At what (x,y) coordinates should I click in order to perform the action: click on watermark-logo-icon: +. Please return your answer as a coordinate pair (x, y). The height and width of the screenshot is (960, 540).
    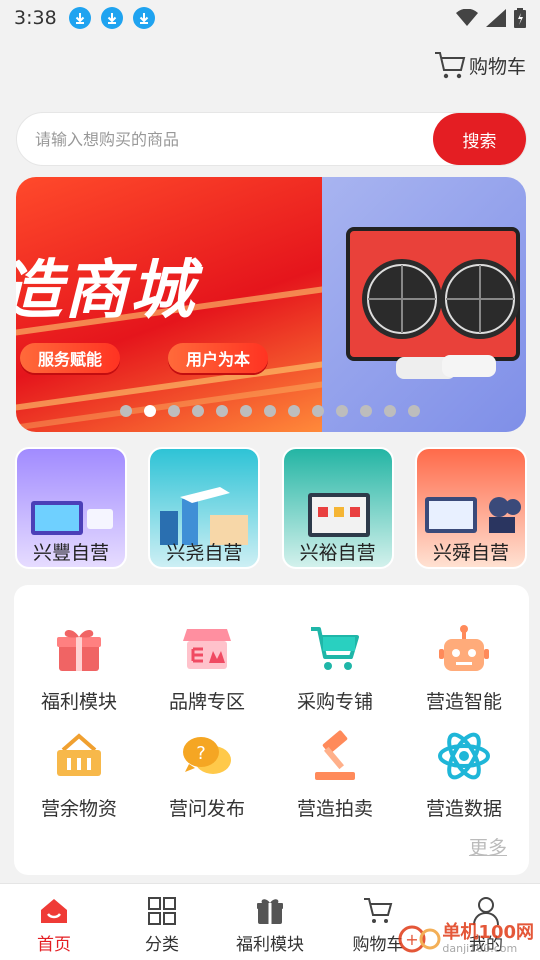
    Looking at the image, I should click on (419, 939).